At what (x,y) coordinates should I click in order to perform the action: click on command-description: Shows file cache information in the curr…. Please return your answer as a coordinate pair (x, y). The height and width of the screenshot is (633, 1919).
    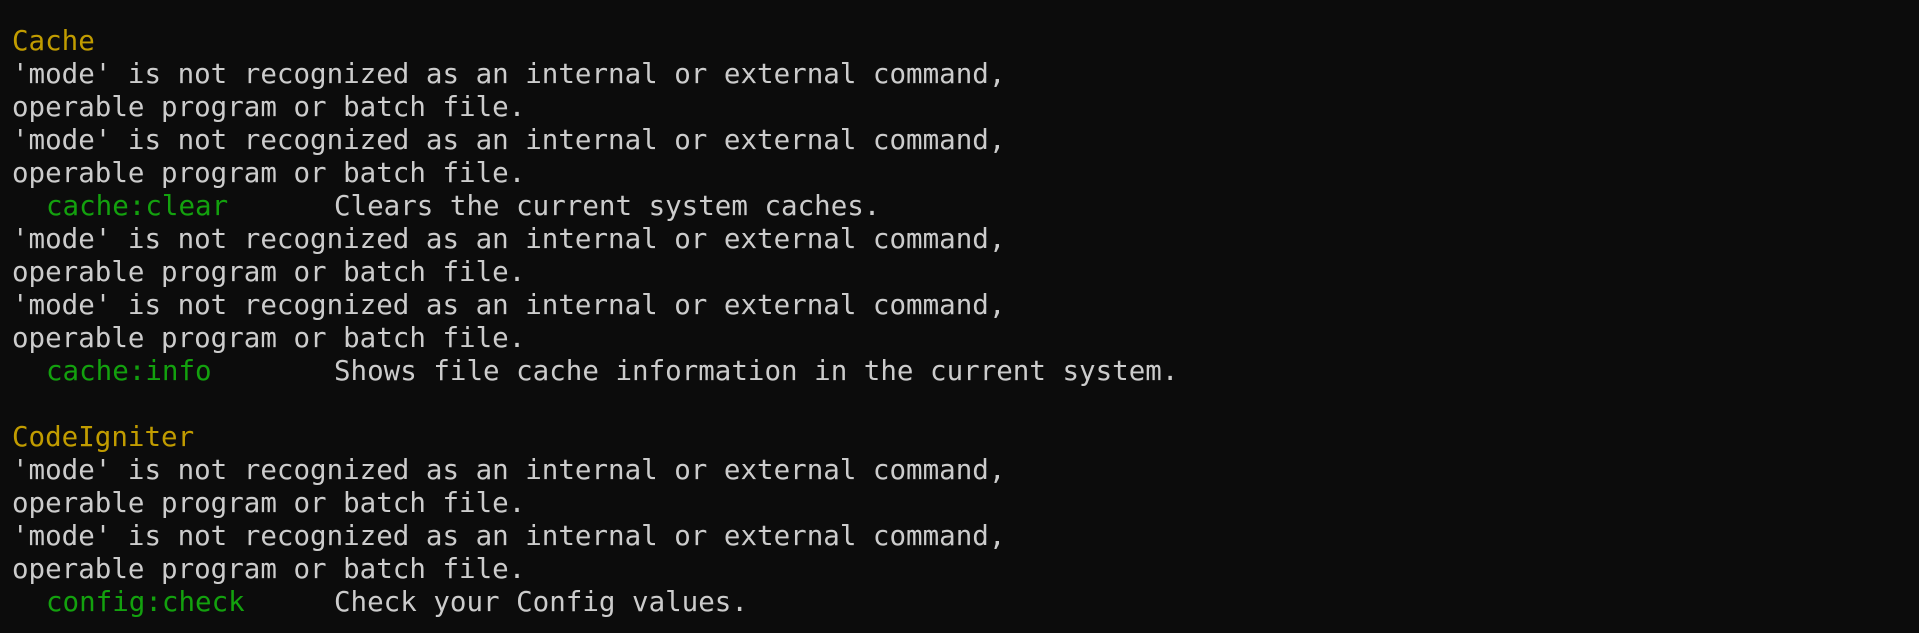
    Looking at the image, I should click on (756, 371).